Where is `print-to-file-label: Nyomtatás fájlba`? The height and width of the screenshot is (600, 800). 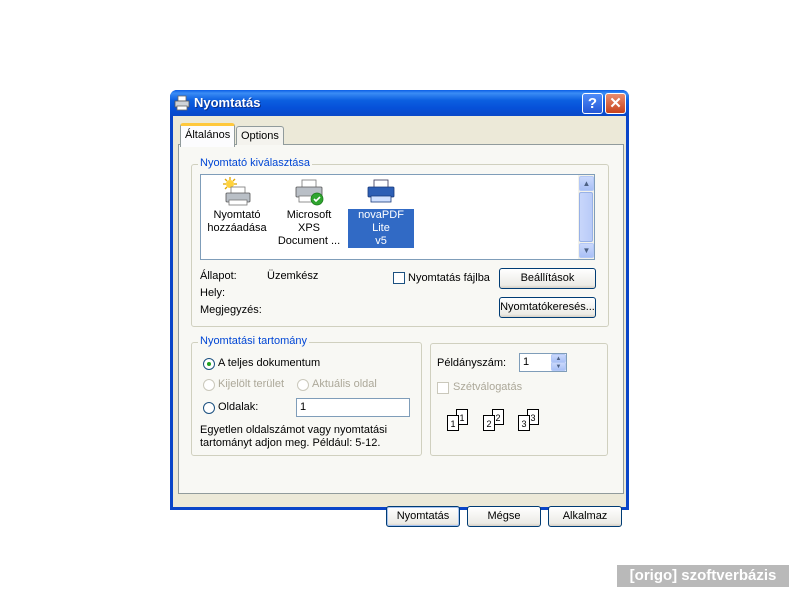 print-to-file-label: Nyomtatás fájlba is located at coordinates (449, 278).